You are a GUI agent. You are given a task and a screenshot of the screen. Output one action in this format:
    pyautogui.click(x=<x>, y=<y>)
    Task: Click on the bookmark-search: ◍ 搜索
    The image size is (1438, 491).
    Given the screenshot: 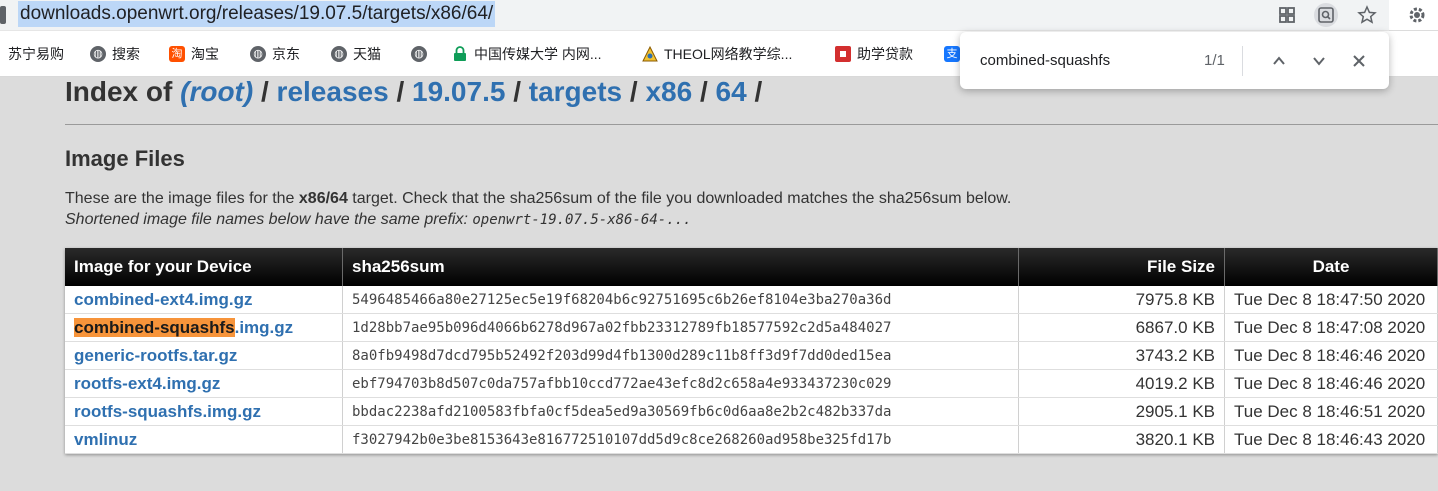 What is the action you would take?
    pyautogui.click(x=115, y=54)
    